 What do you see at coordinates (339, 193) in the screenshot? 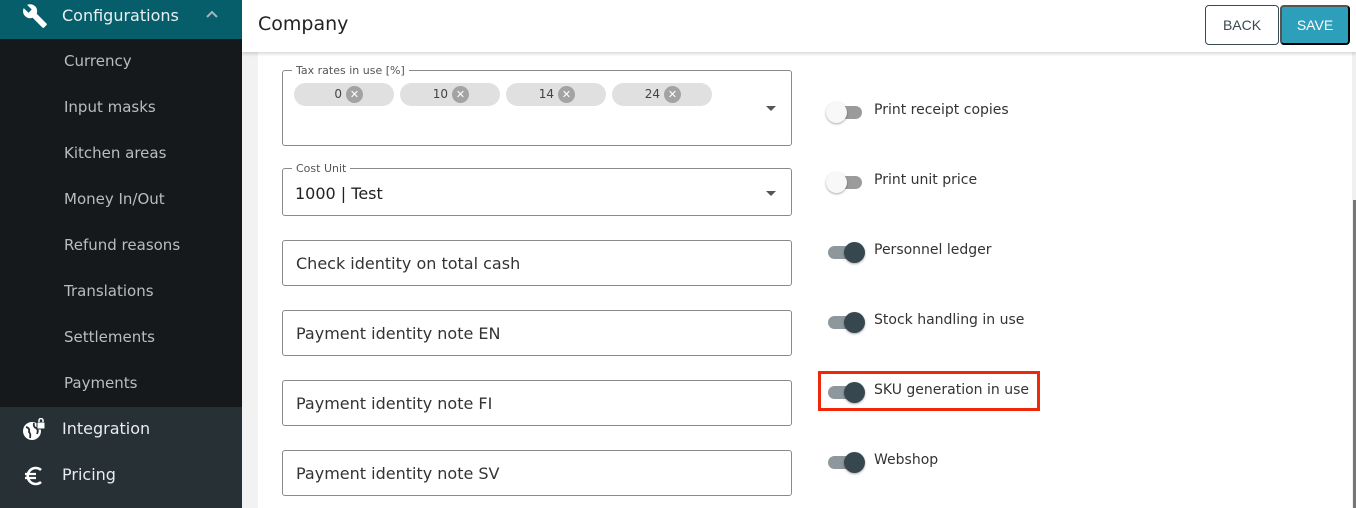
I see `cost-unit-value: 1000 | Test` at bounding box center [339, 193].